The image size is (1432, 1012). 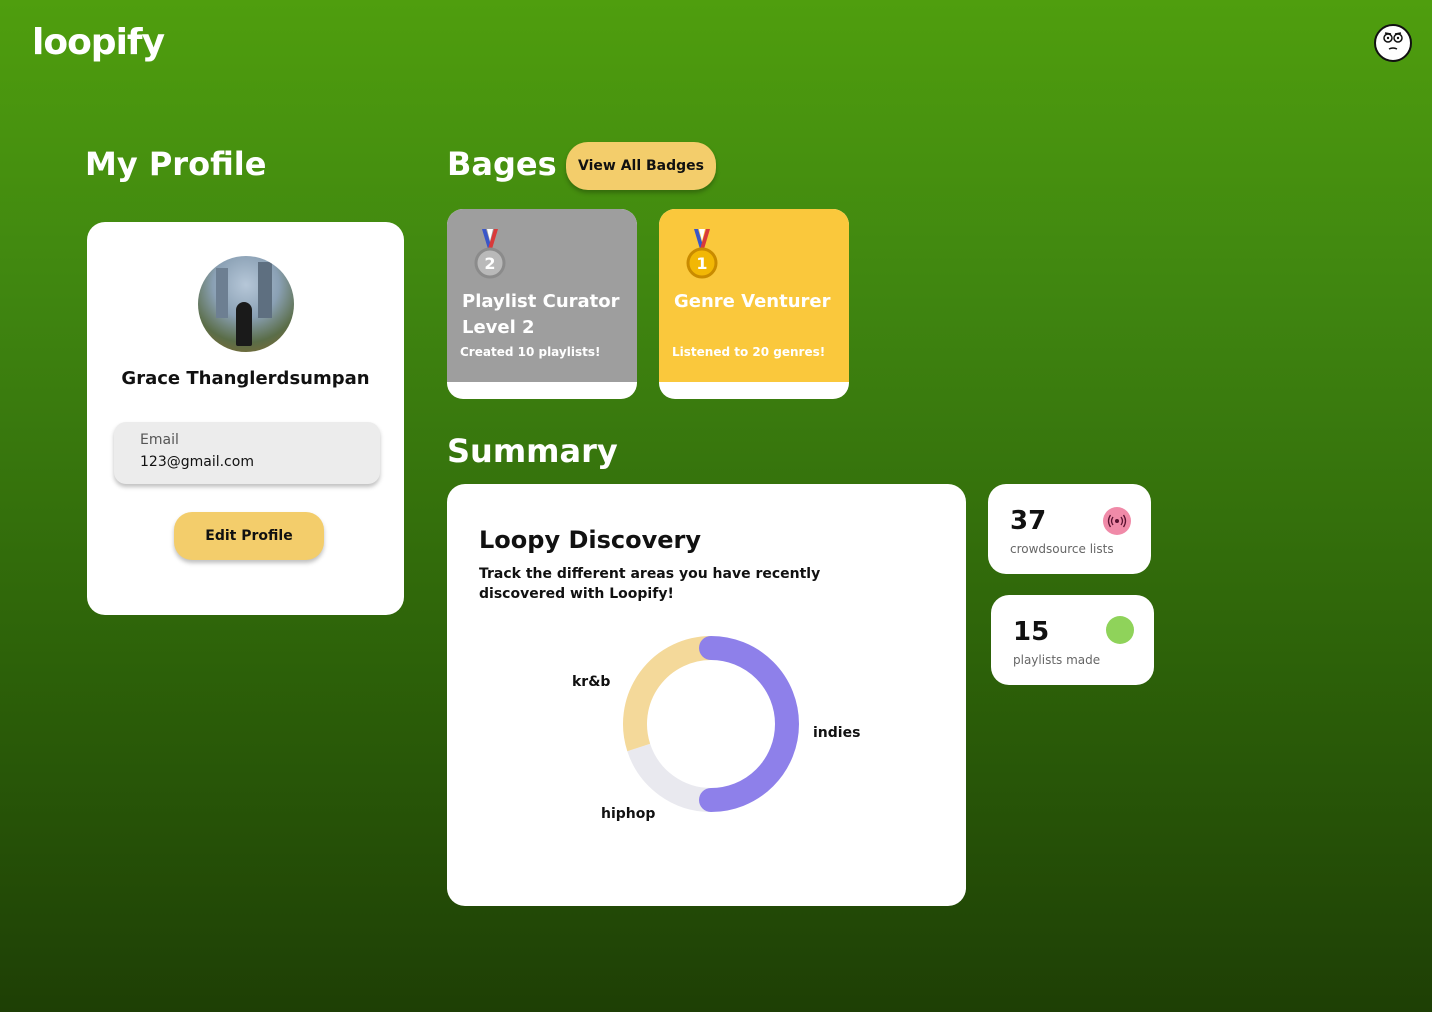 What do you see at coordinates (1057, 660) in the screenshot?
I see `stat-label: playlists made` at bounding box center [1057, 660].